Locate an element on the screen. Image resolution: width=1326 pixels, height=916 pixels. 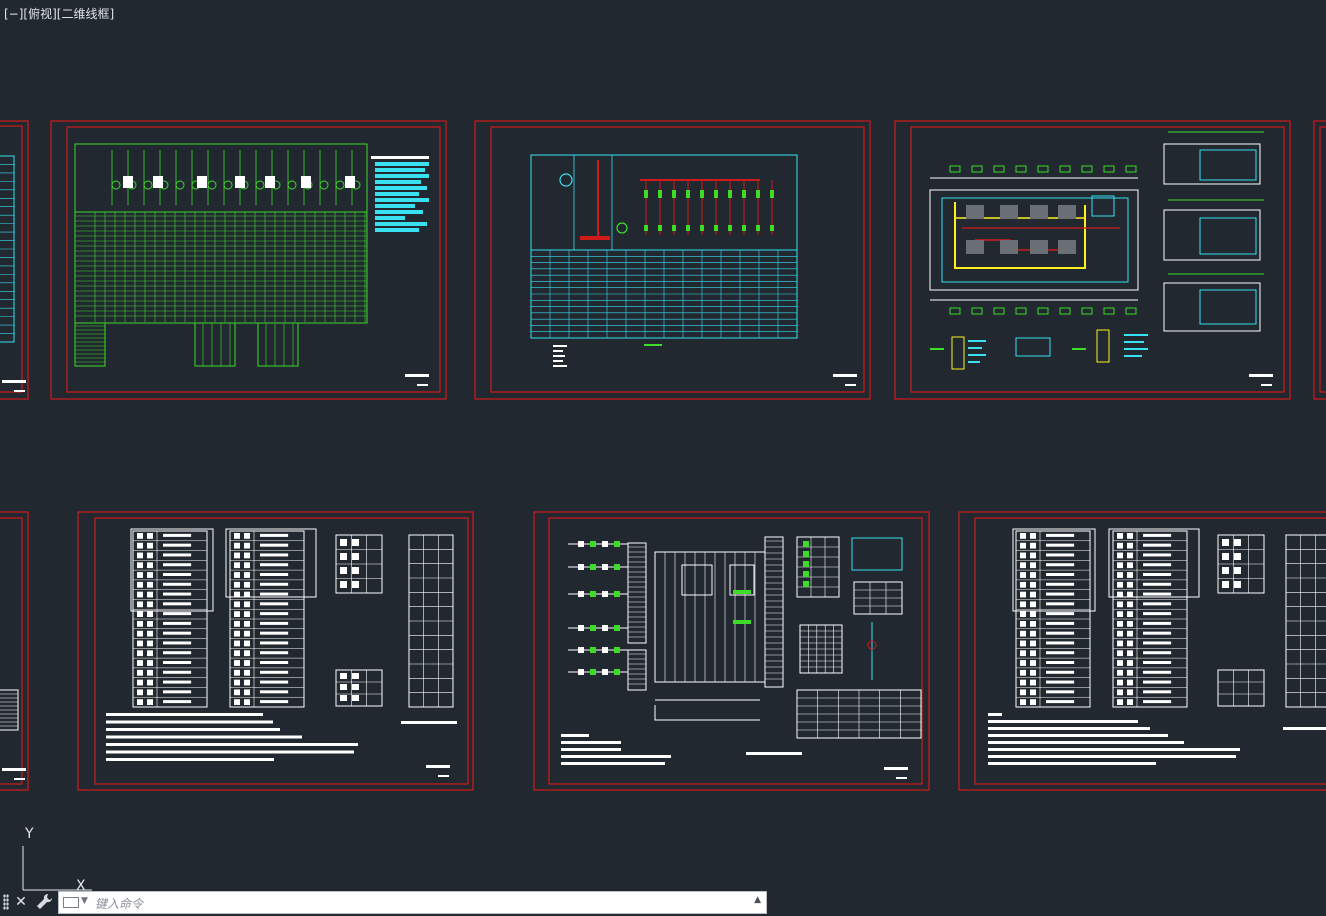
chevron-up-icon: ▲ is located at coordinates (757, 900).